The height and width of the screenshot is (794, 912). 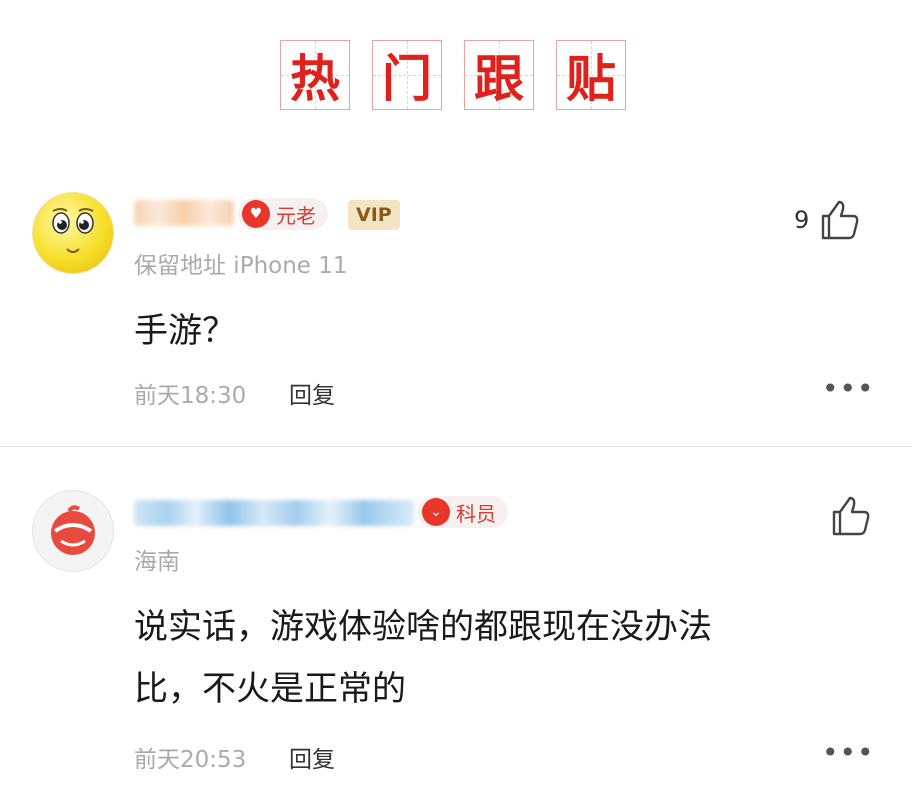 I want to click on title-char: 热, so click(x=315, y=75).